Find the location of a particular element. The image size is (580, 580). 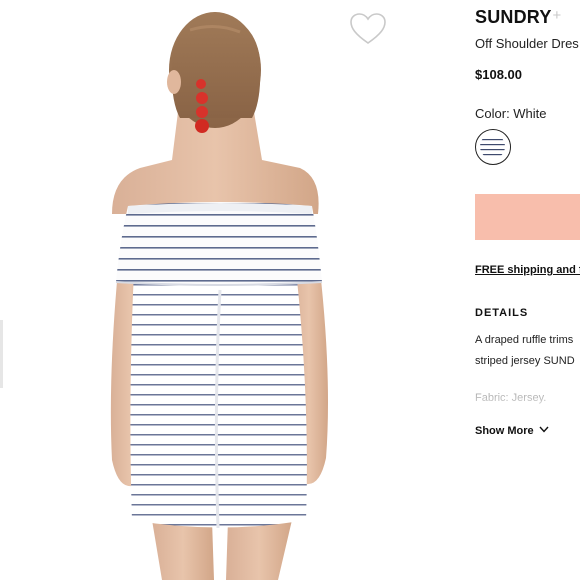

color-swatch-white is located at coordinates (493, 147).